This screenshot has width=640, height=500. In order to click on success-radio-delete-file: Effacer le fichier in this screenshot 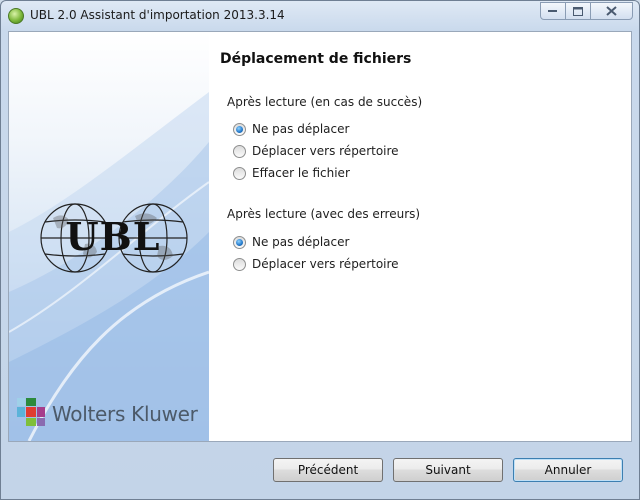, I will do `click(291, 173)`.